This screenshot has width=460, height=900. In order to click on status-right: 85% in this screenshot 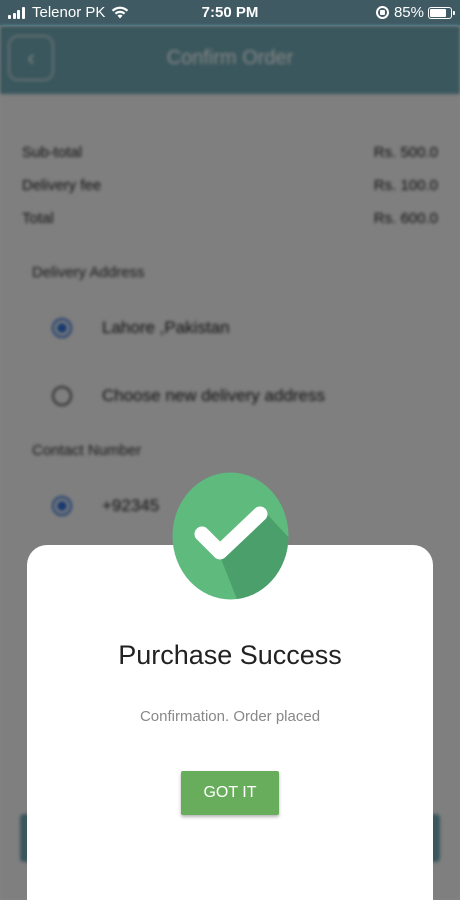, I will do `click(415, 12)`.